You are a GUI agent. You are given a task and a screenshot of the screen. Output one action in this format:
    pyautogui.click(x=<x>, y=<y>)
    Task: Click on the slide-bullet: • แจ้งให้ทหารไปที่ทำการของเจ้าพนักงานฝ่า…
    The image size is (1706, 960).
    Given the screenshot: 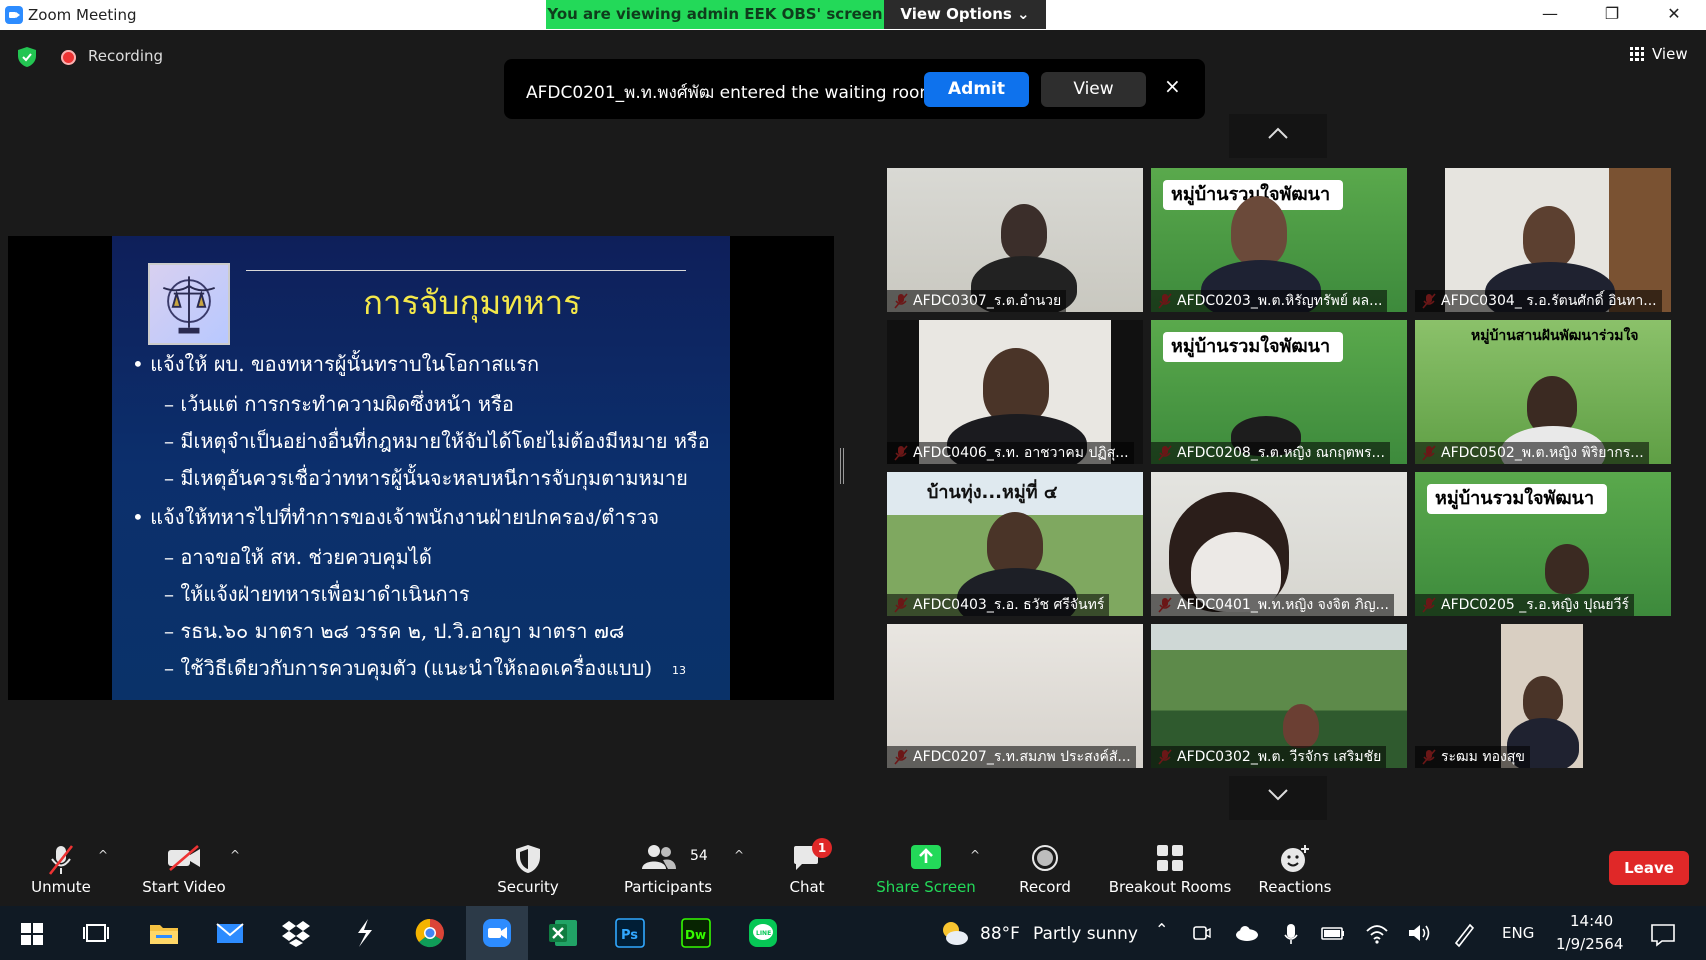 What is the action you would take?
    pyautogui.click(x=396, y=517)
    